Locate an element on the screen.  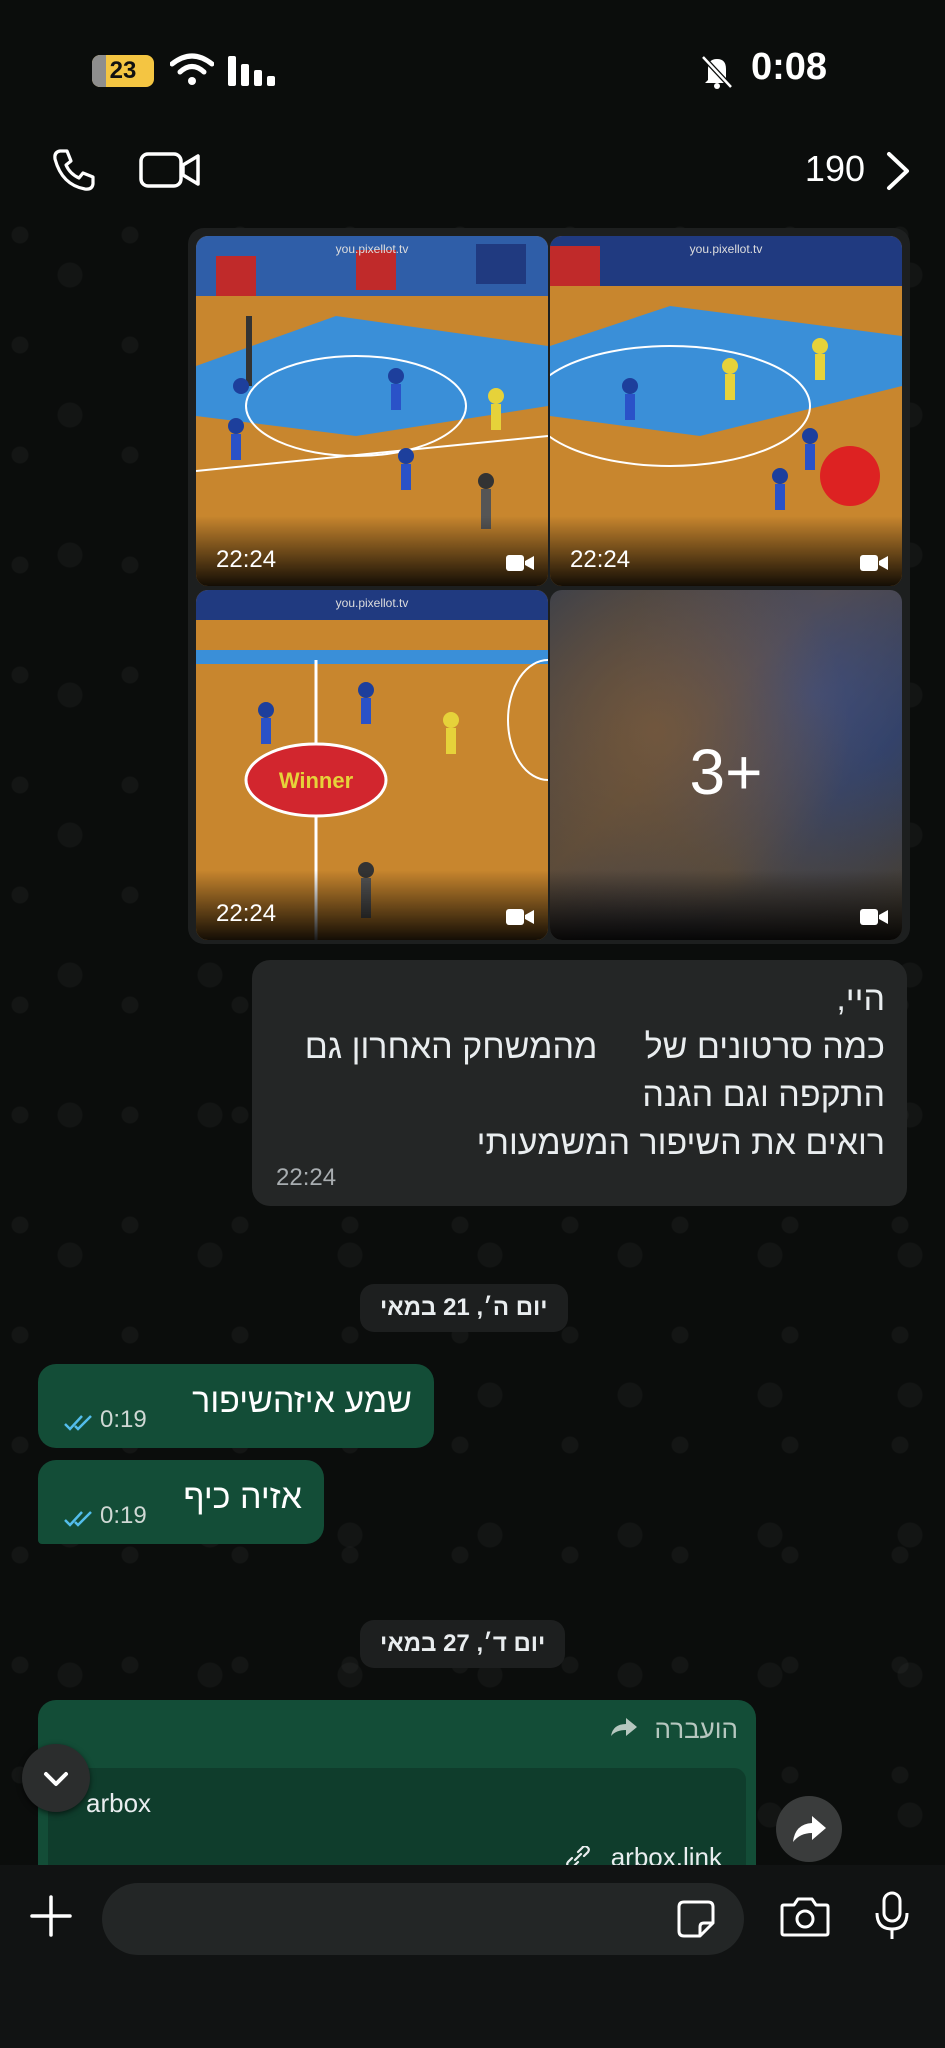
message-text: שמע איזהשיפור is located at coordinates (302, 1401).